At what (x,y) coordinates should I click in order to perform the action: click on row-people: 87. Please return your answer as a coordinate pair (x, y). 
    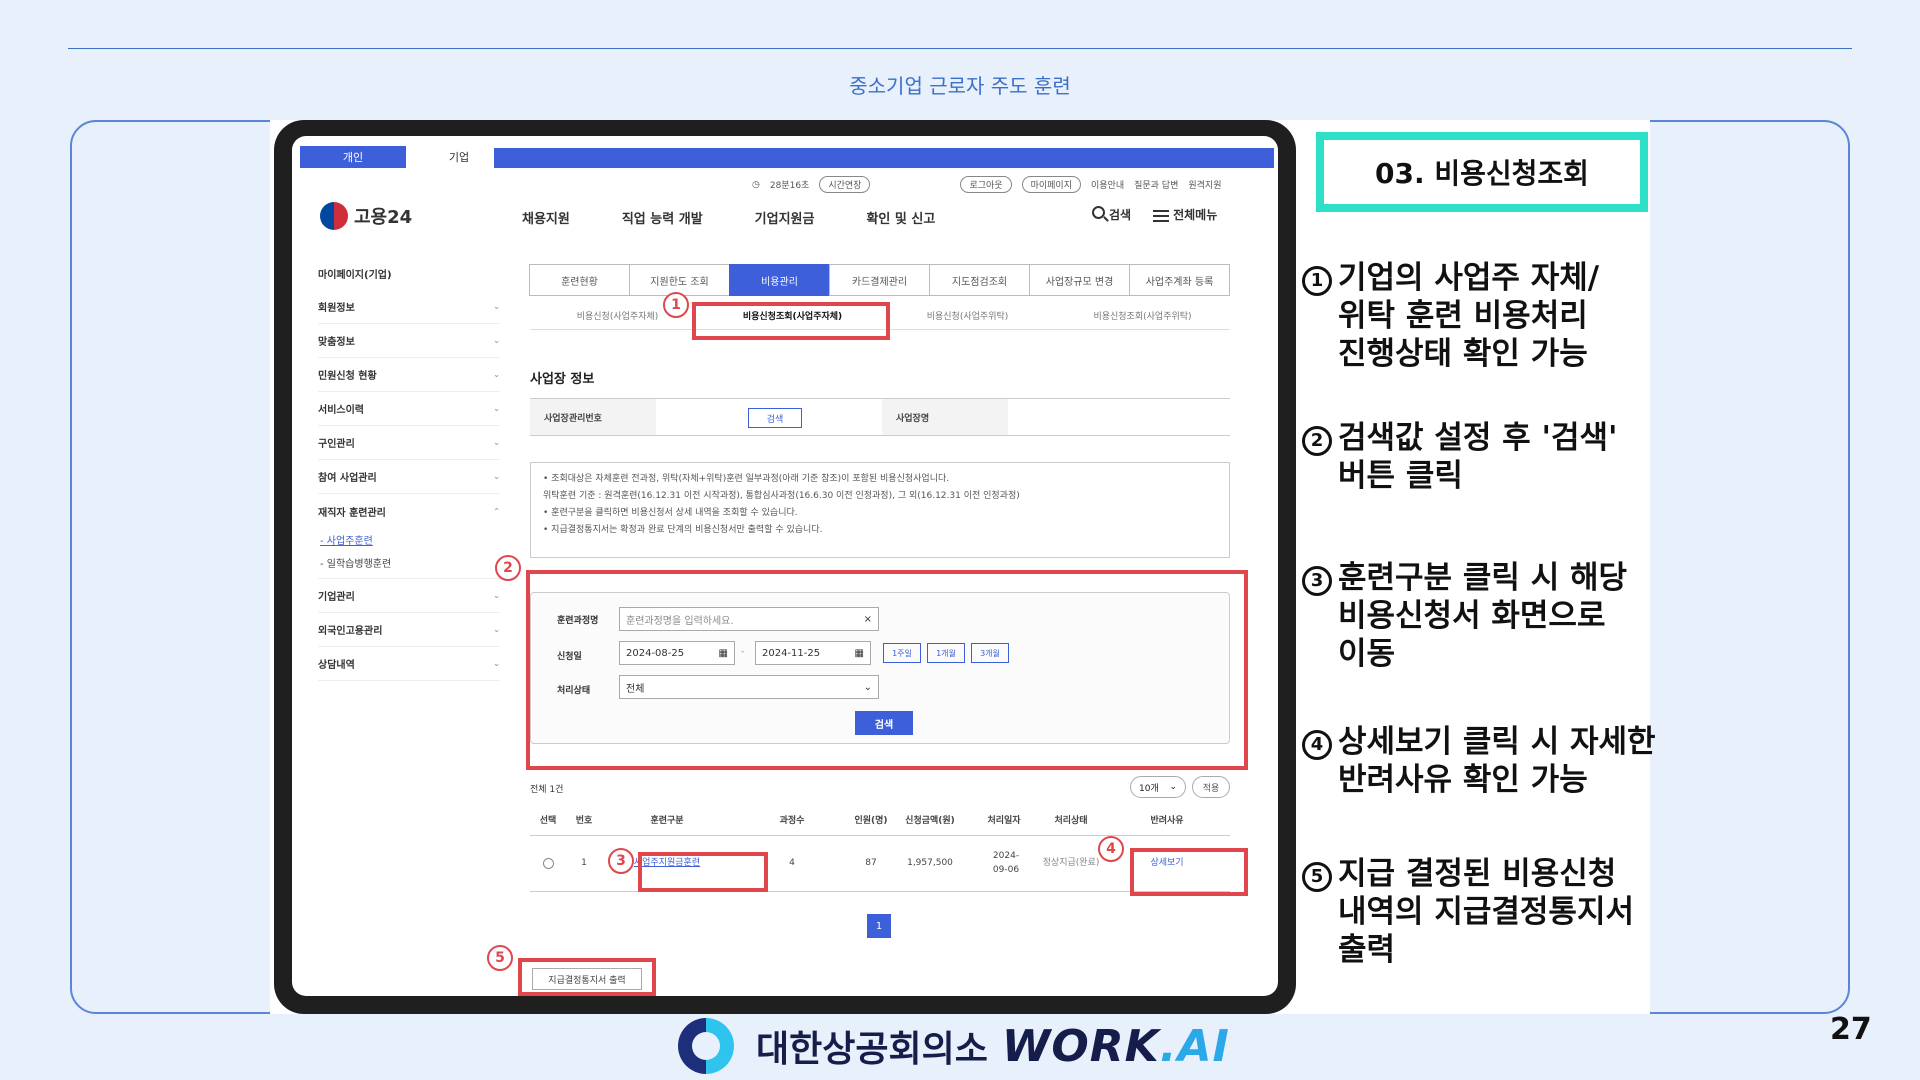
    Looking at the image, I should click on (871, 862).